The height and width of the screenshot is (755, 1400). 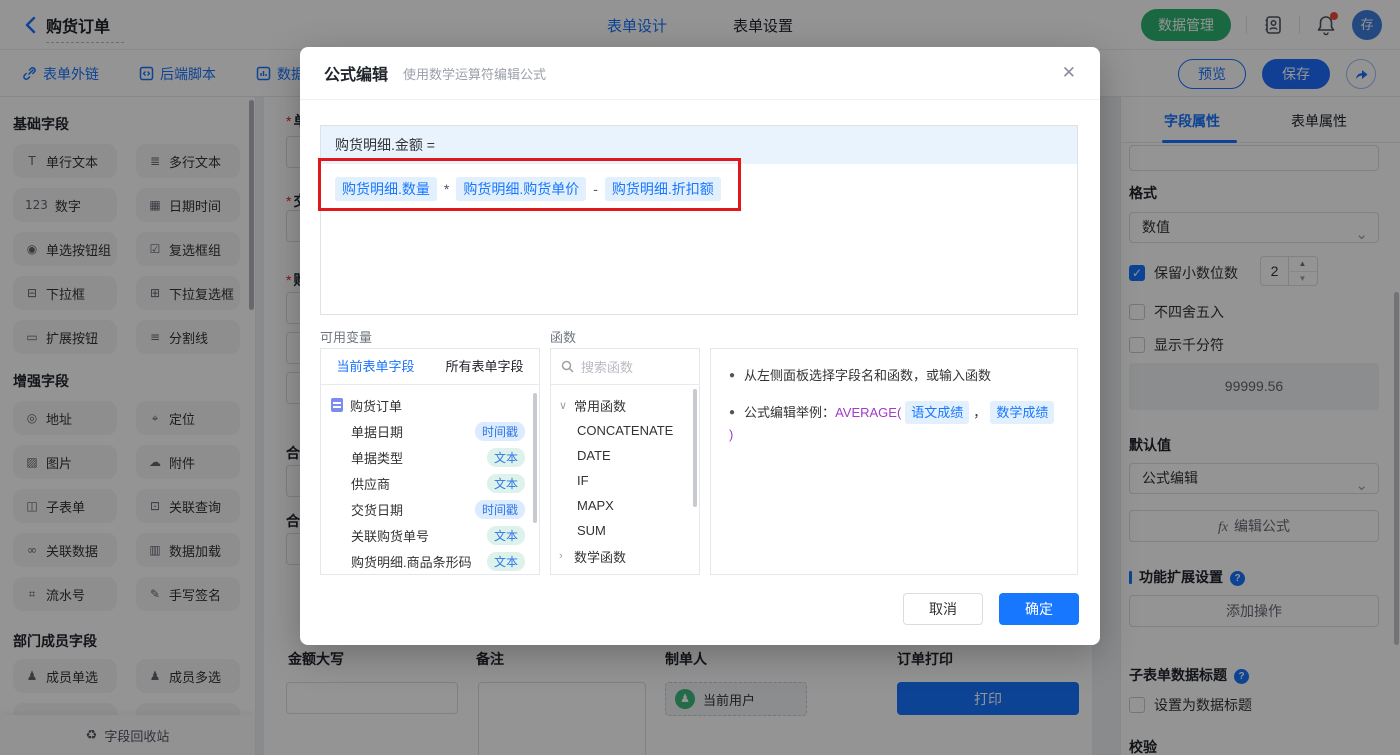 I want to click on hint-line-1: ● 从左侧面板选择字段名和函数，或输入函数, so click(x=894, y=375).